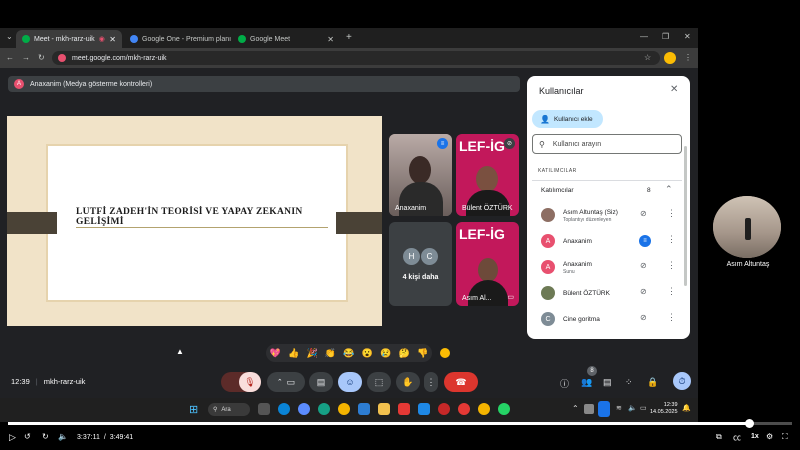  What do you see at coordinates (88, 437) in the screenshot?
I see `current-time: 3:37:11` at bounding box center [88, 437].